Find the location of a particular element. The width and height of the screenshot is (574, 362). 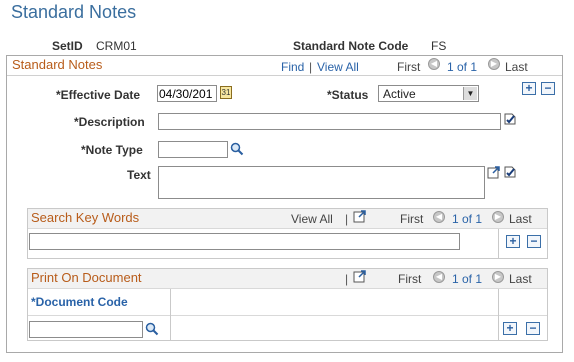

search-view-all-link: View All is located at coordinates (312, 219).